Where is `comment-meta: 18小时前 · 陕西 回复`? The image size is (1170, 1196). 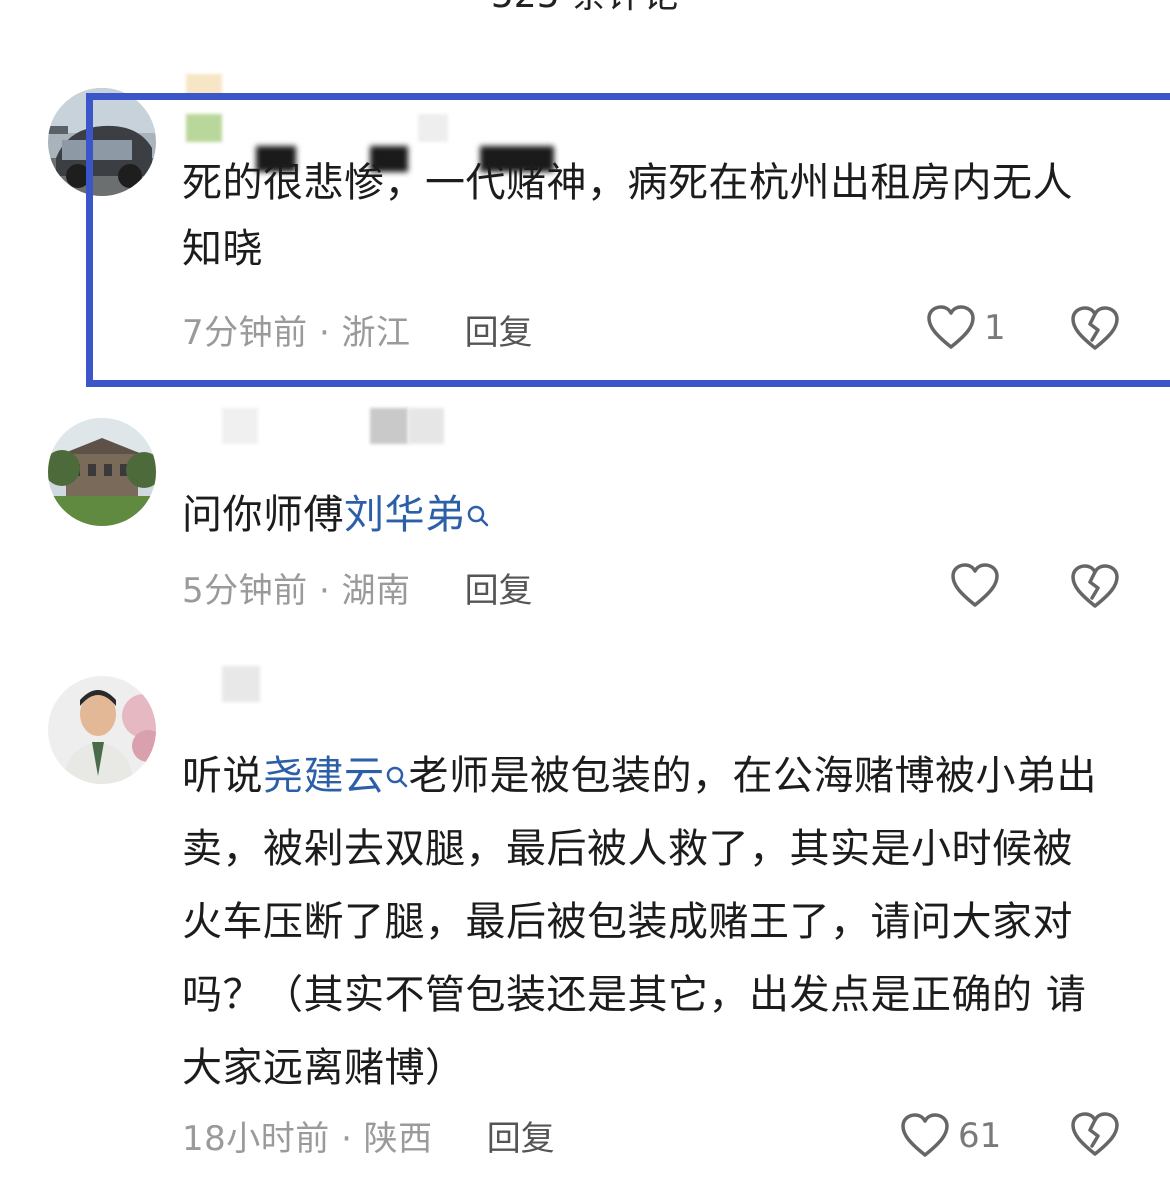 comment-meta: 18小时前 · 陕西 回复 is located at coordinates (368, 1135).